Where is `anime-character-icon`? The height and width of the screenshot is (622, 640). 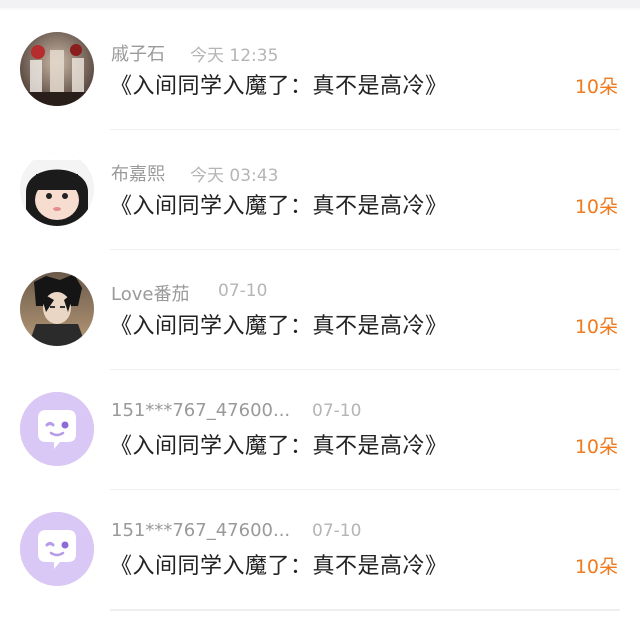 anime-character-icon is located at coordinates (57, 309).